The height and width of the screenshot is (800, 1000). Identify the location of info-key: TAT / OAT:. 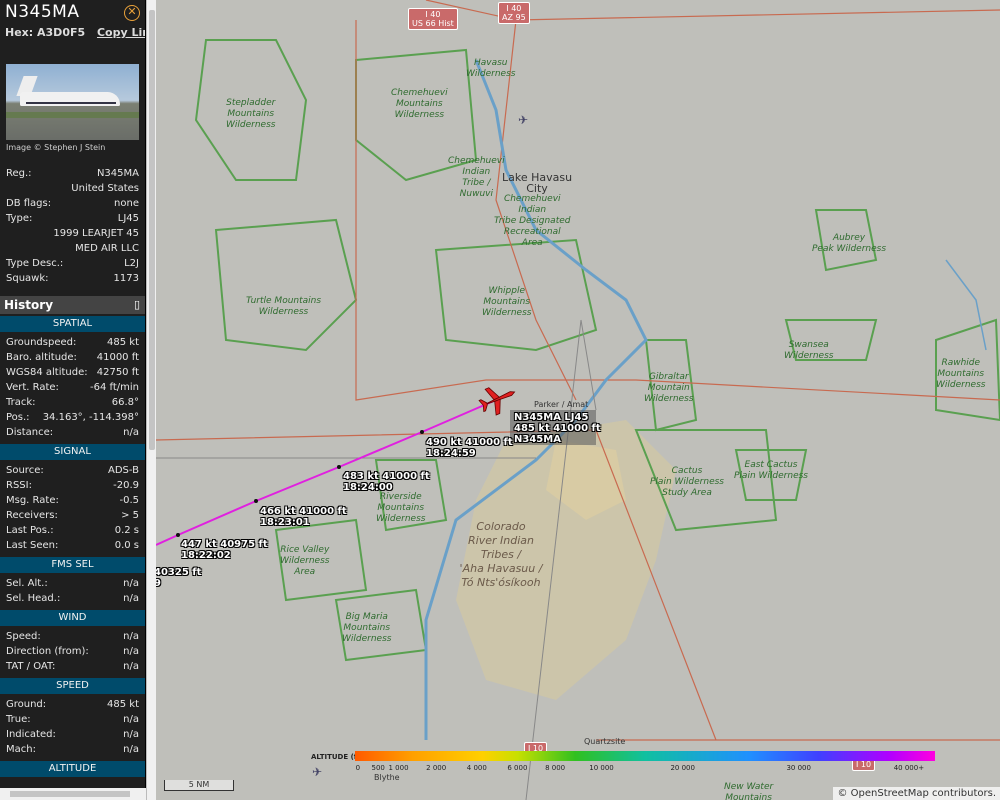
(31, 666).